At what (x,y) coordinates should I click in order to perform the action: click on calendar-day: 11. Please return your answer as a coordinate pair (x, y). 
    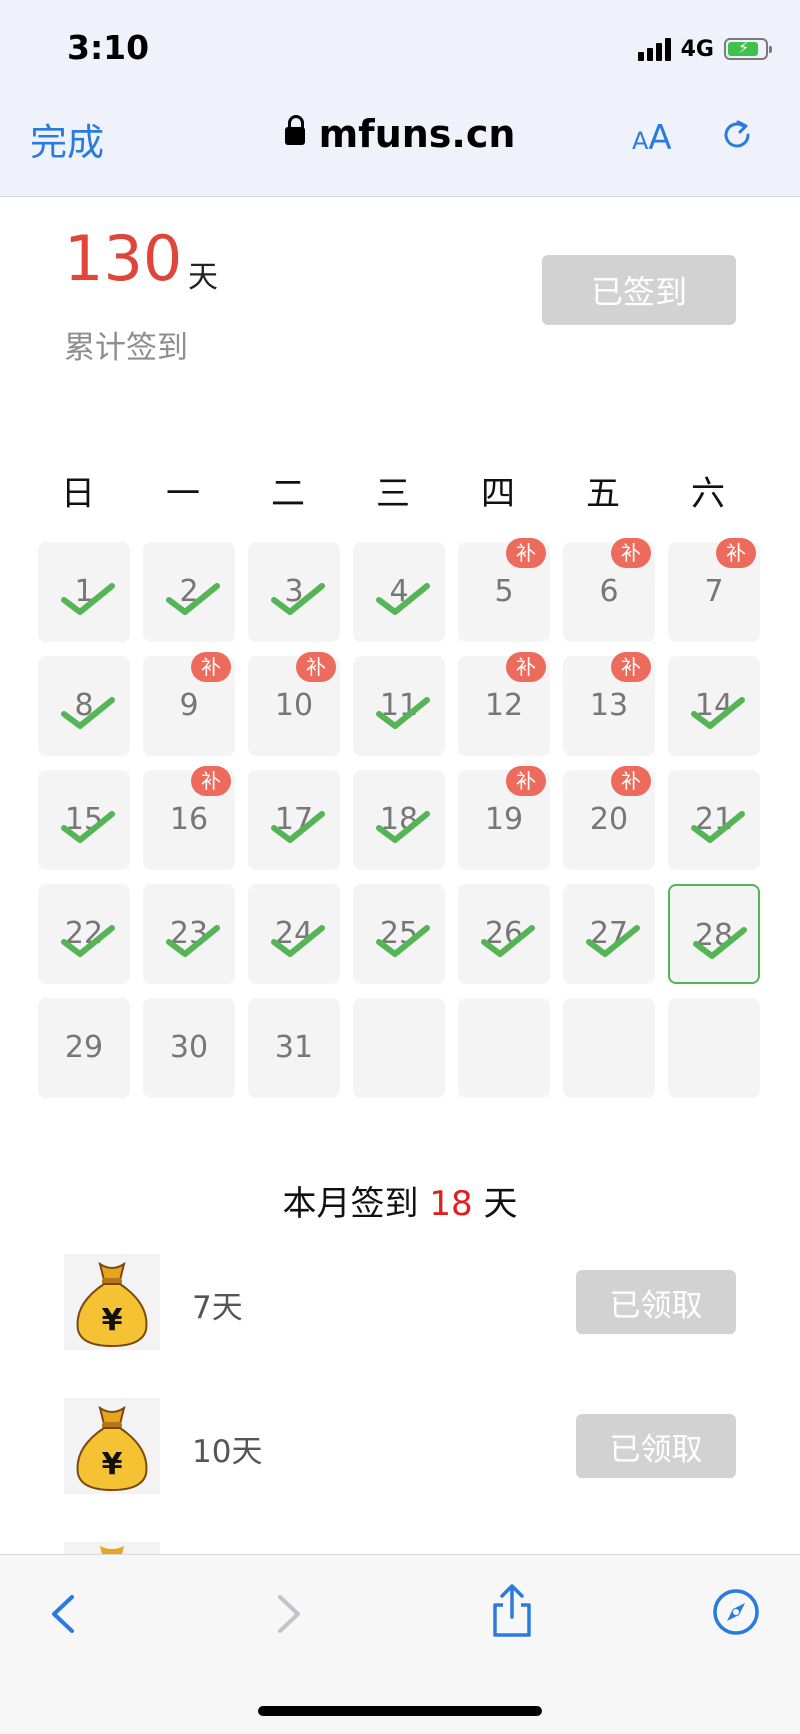
    Looking at the image, I should click on (399, 706).